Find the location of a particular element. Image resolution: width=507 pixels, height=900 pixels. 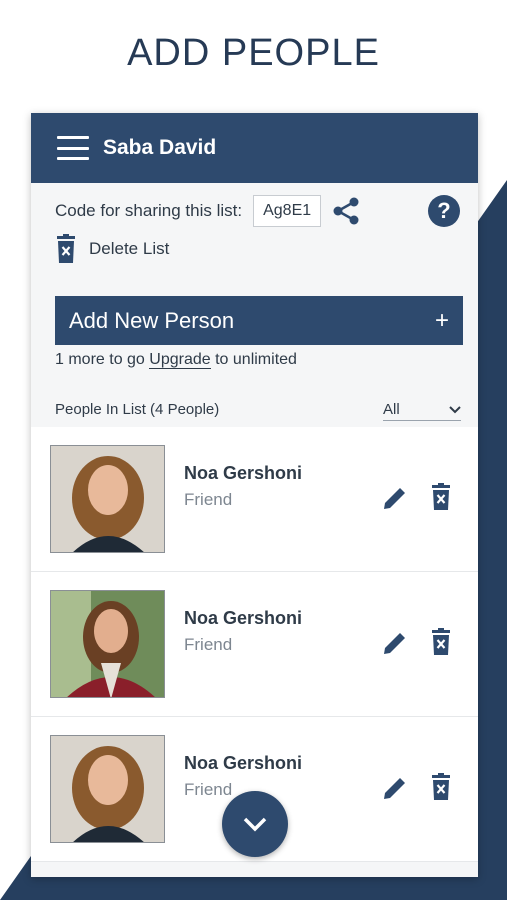

add-new-person-label: Add New Person is located at coordinates (152, 320).